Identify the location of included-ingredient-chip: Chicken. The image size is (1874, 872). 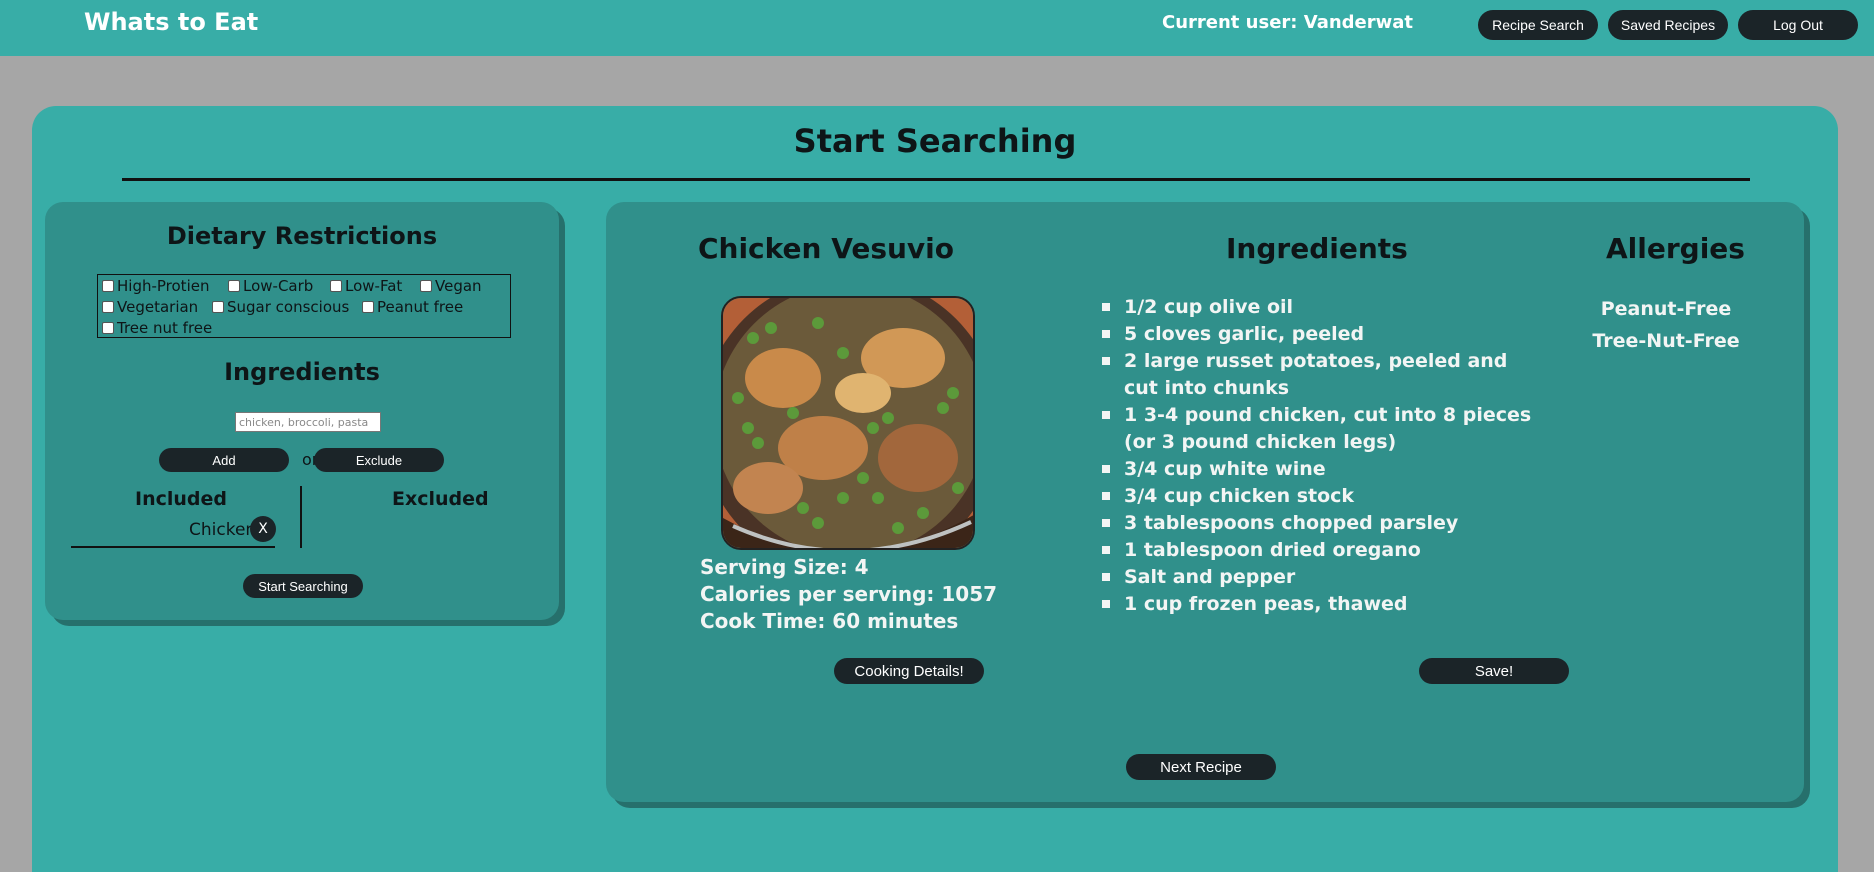
(223, 530).